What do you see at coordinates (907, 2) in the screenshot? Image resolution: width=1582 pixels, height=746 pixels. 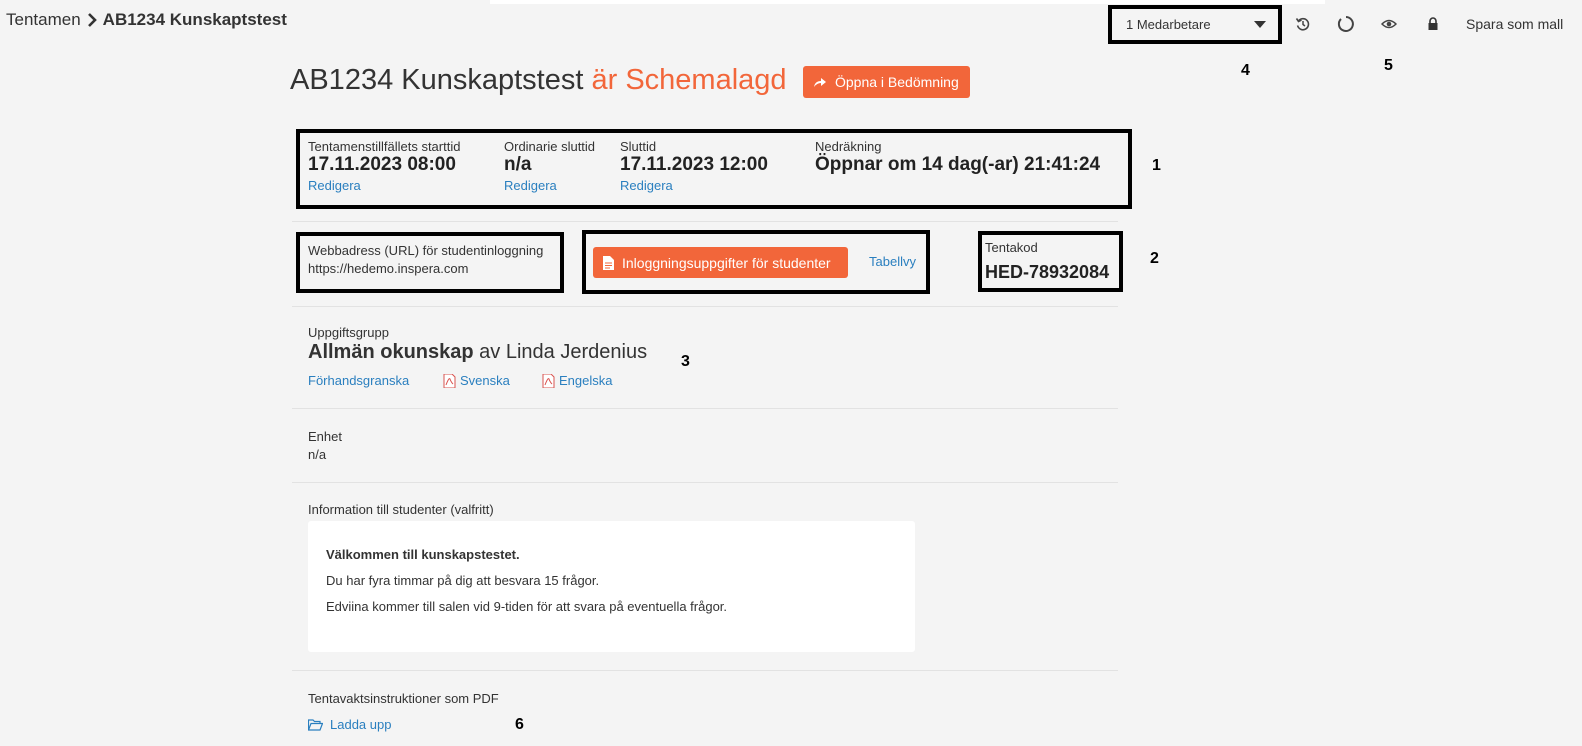 I see `top-bar-line` at bounding box center [907, 2].